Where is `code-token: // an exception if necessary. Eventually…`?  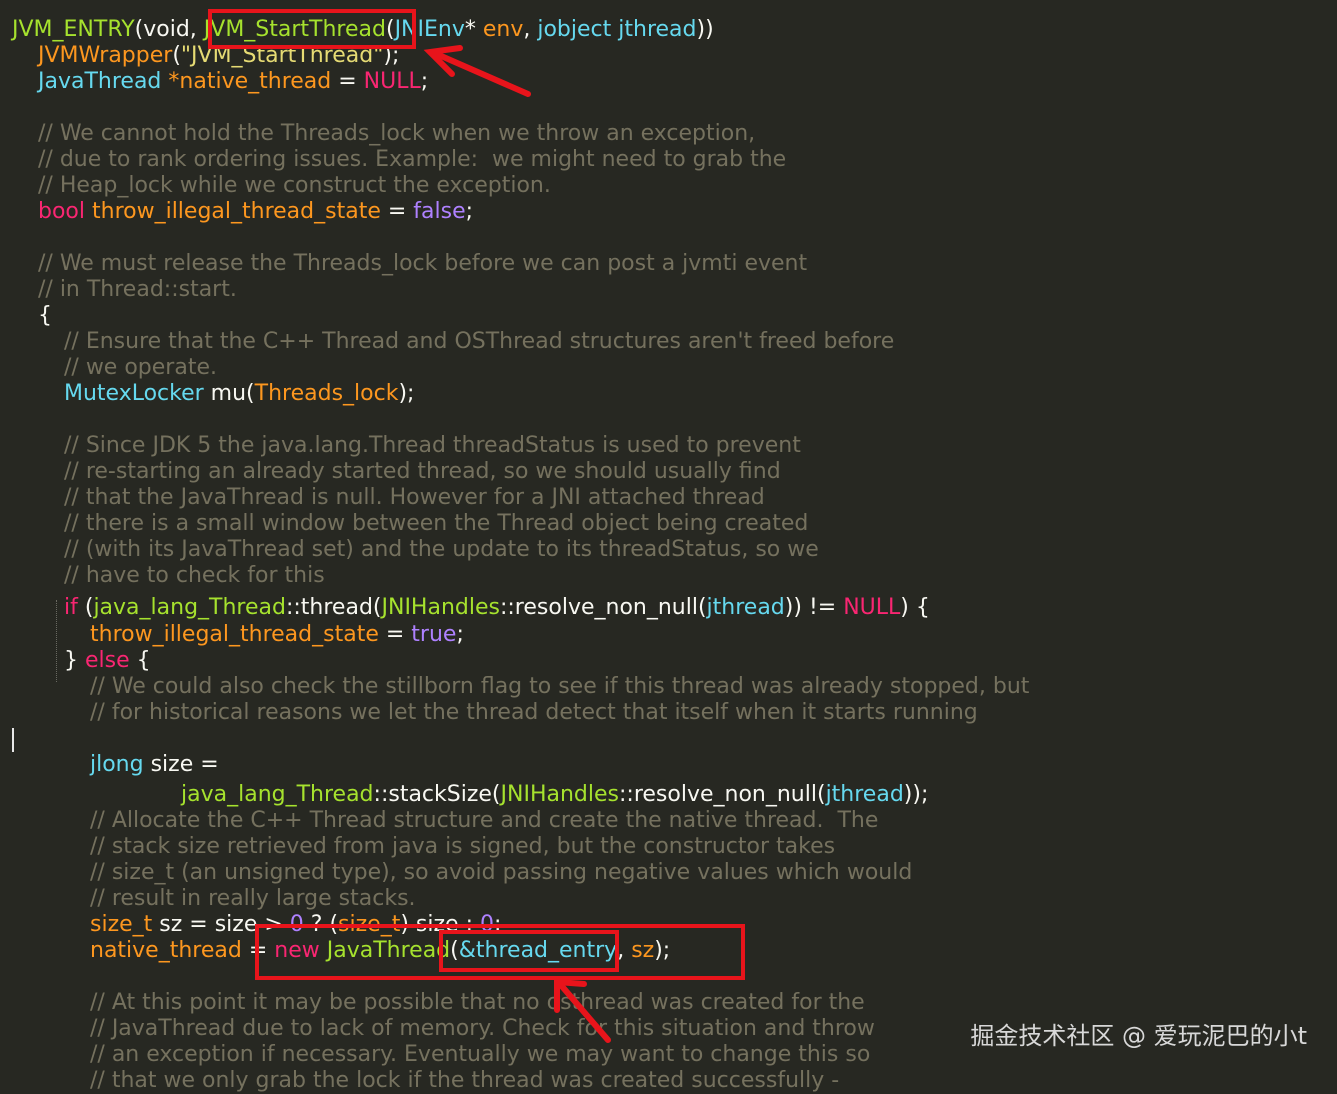 code-token: // an exception if necessary. Eventually… is located at coordinates (480, 1054).